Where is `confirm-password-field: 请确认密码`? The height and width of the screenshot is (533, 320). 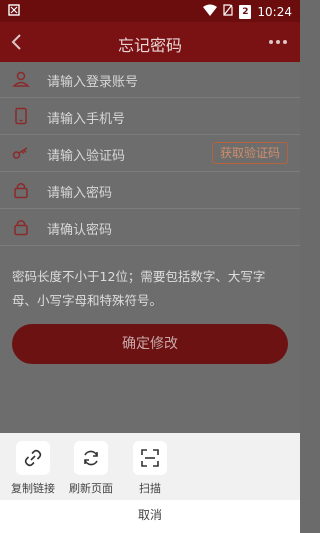
confirm-password-field: 请确认密码 is located at coordinates (150, 228).